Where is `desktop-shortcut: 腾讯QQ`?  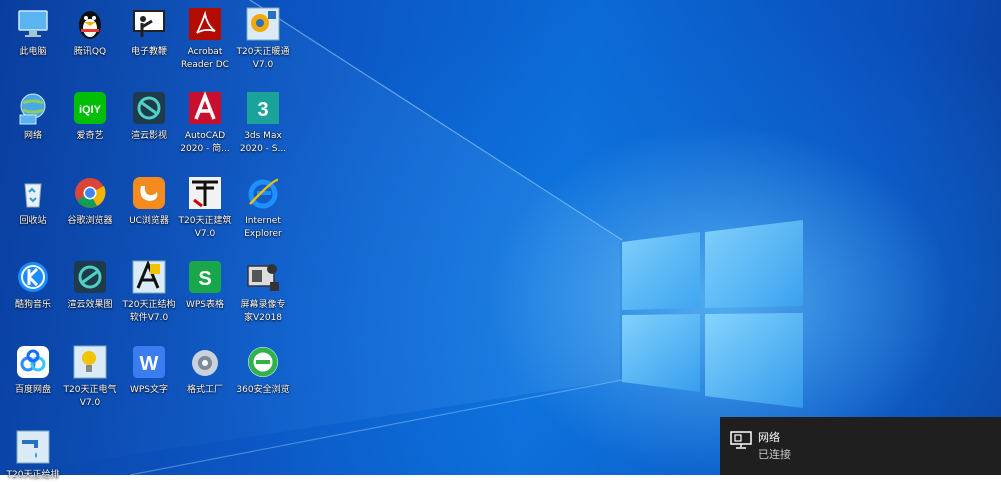
desktop-shortcut: 腾讯QQ is located at coordinates (90, 32).